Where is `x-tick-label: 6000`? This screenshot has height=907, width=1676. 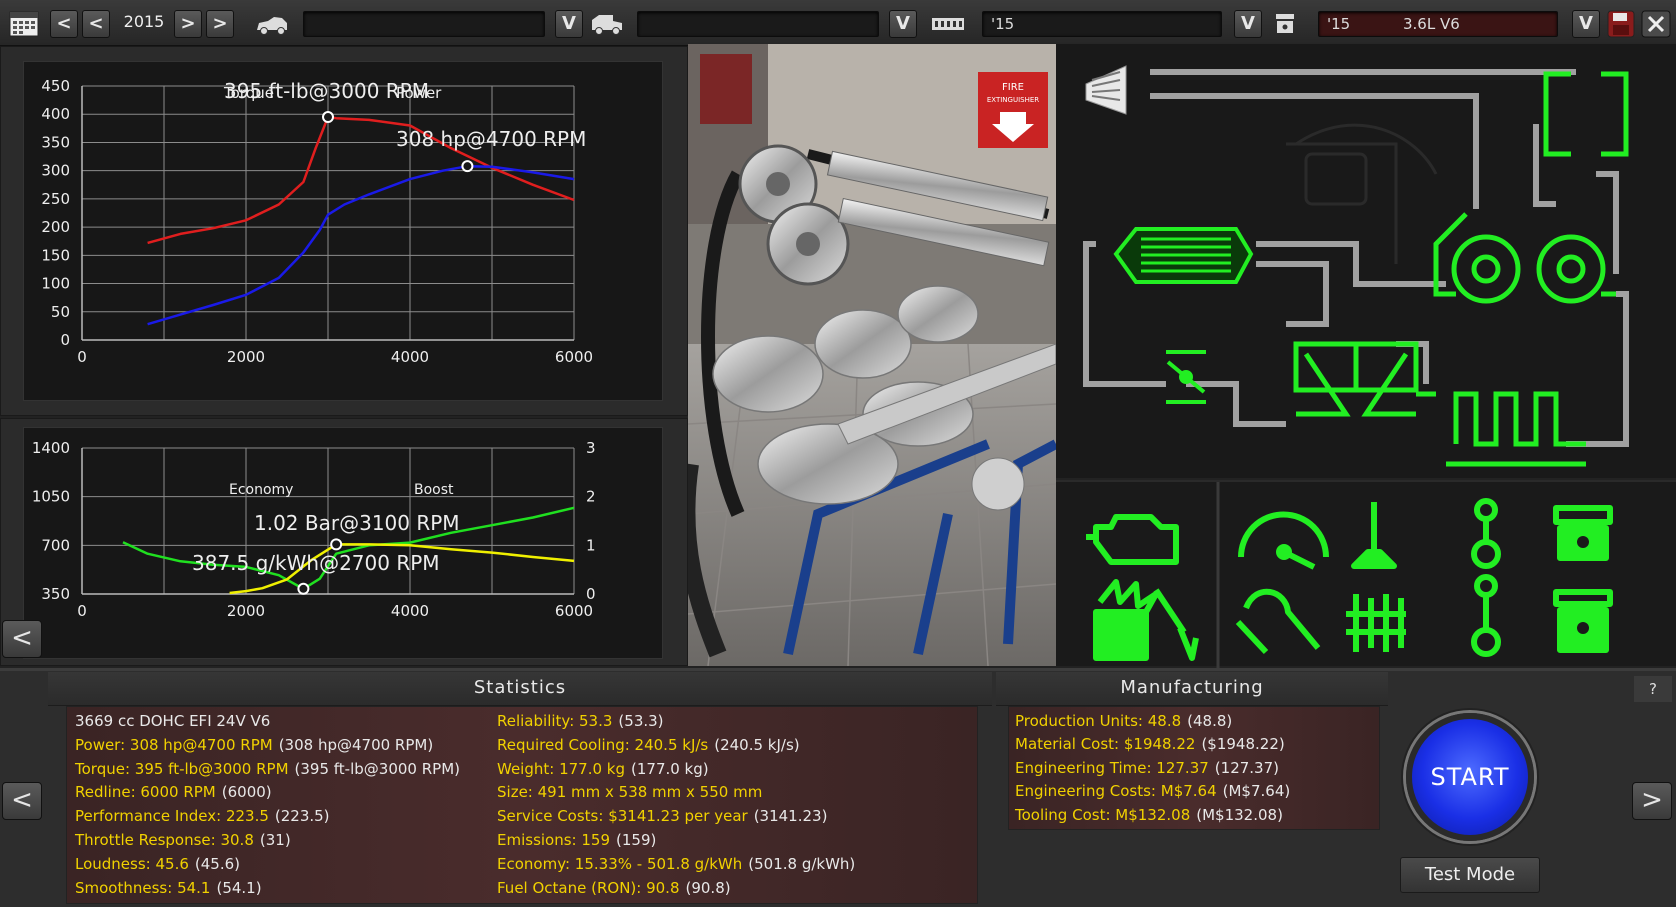
x-tick-label: 6000 is located at coordinates (574, 611).